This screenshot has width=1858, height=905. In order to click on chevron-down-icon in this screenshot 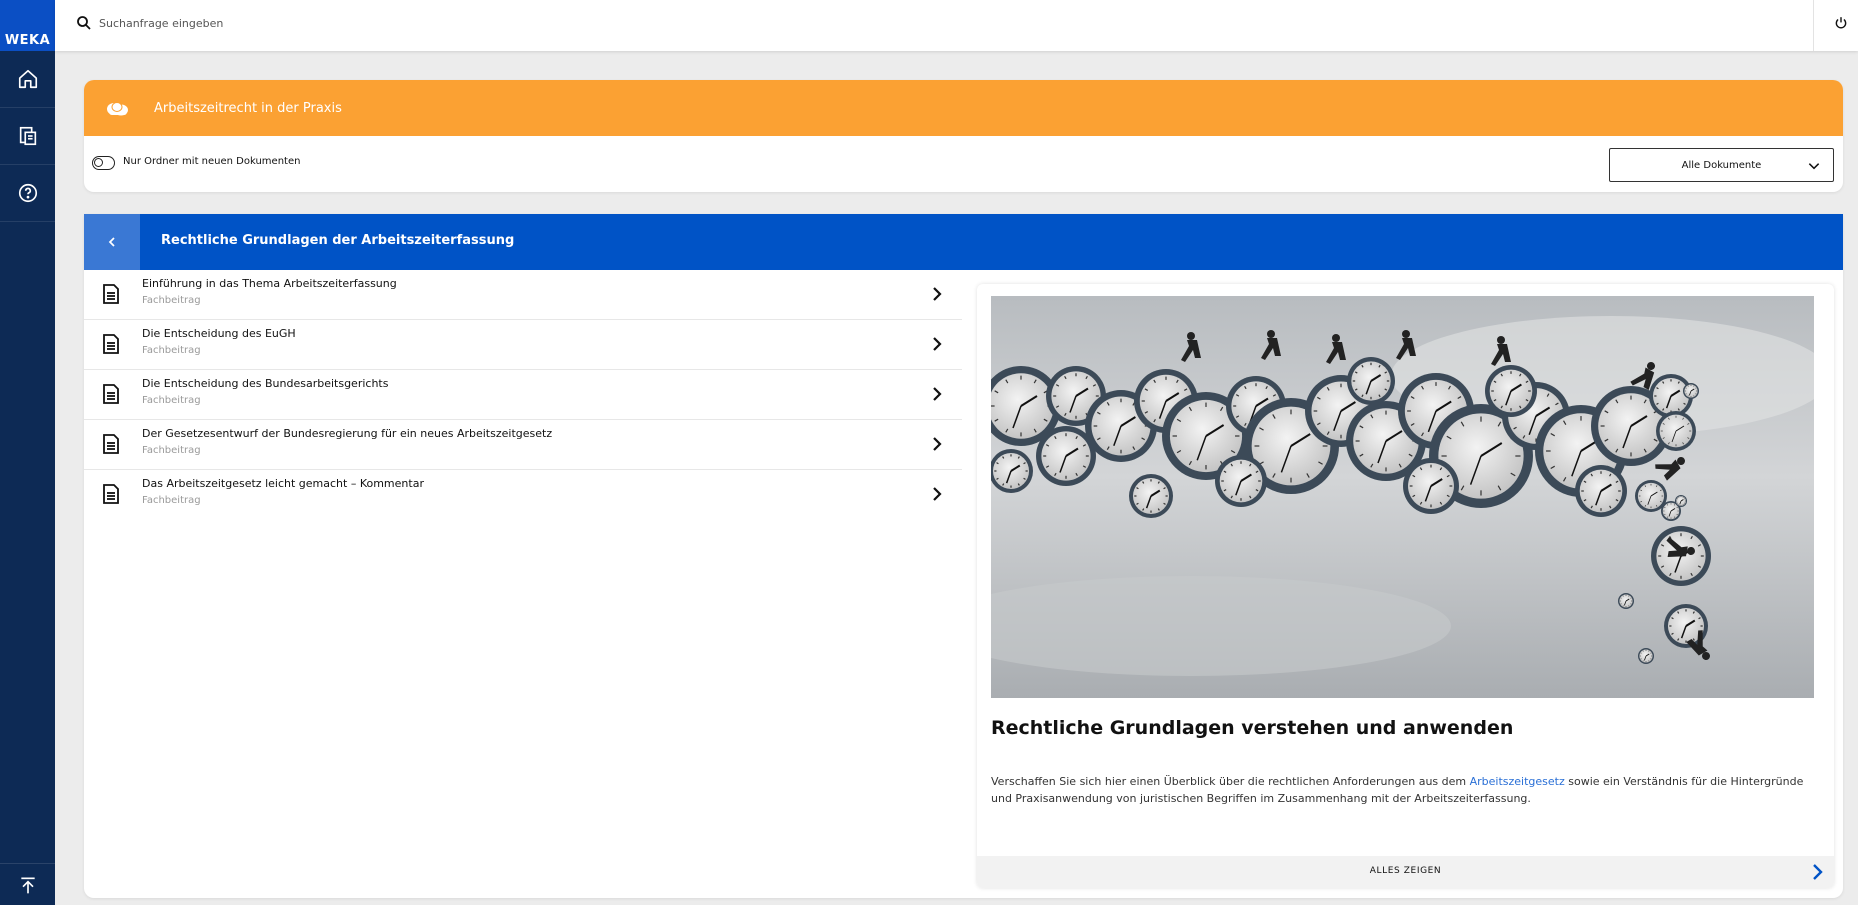, I will do `click(1814, 166)`.